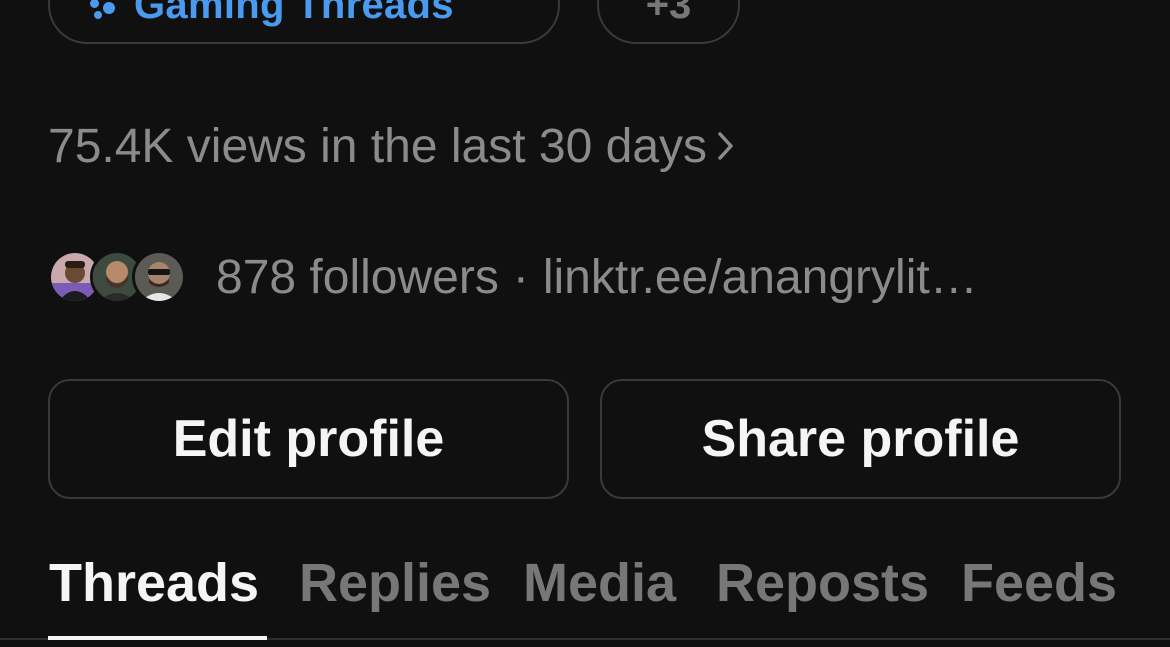  Describe the element at coordinates (118, 277) in the screenshot. I see `follower-avatars` at that location.